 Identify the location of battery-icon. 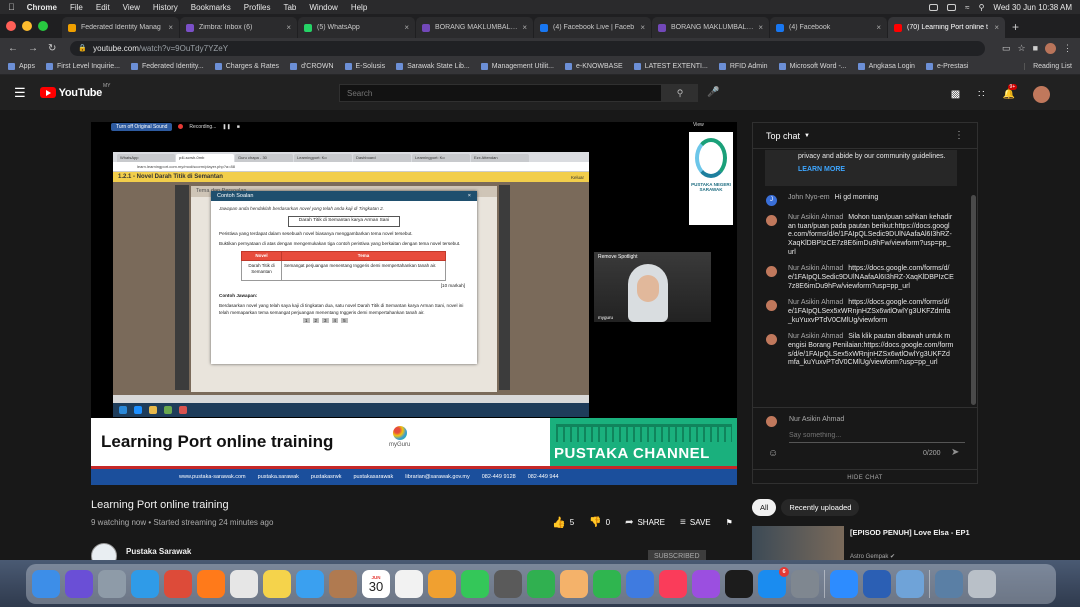
(952, 7).